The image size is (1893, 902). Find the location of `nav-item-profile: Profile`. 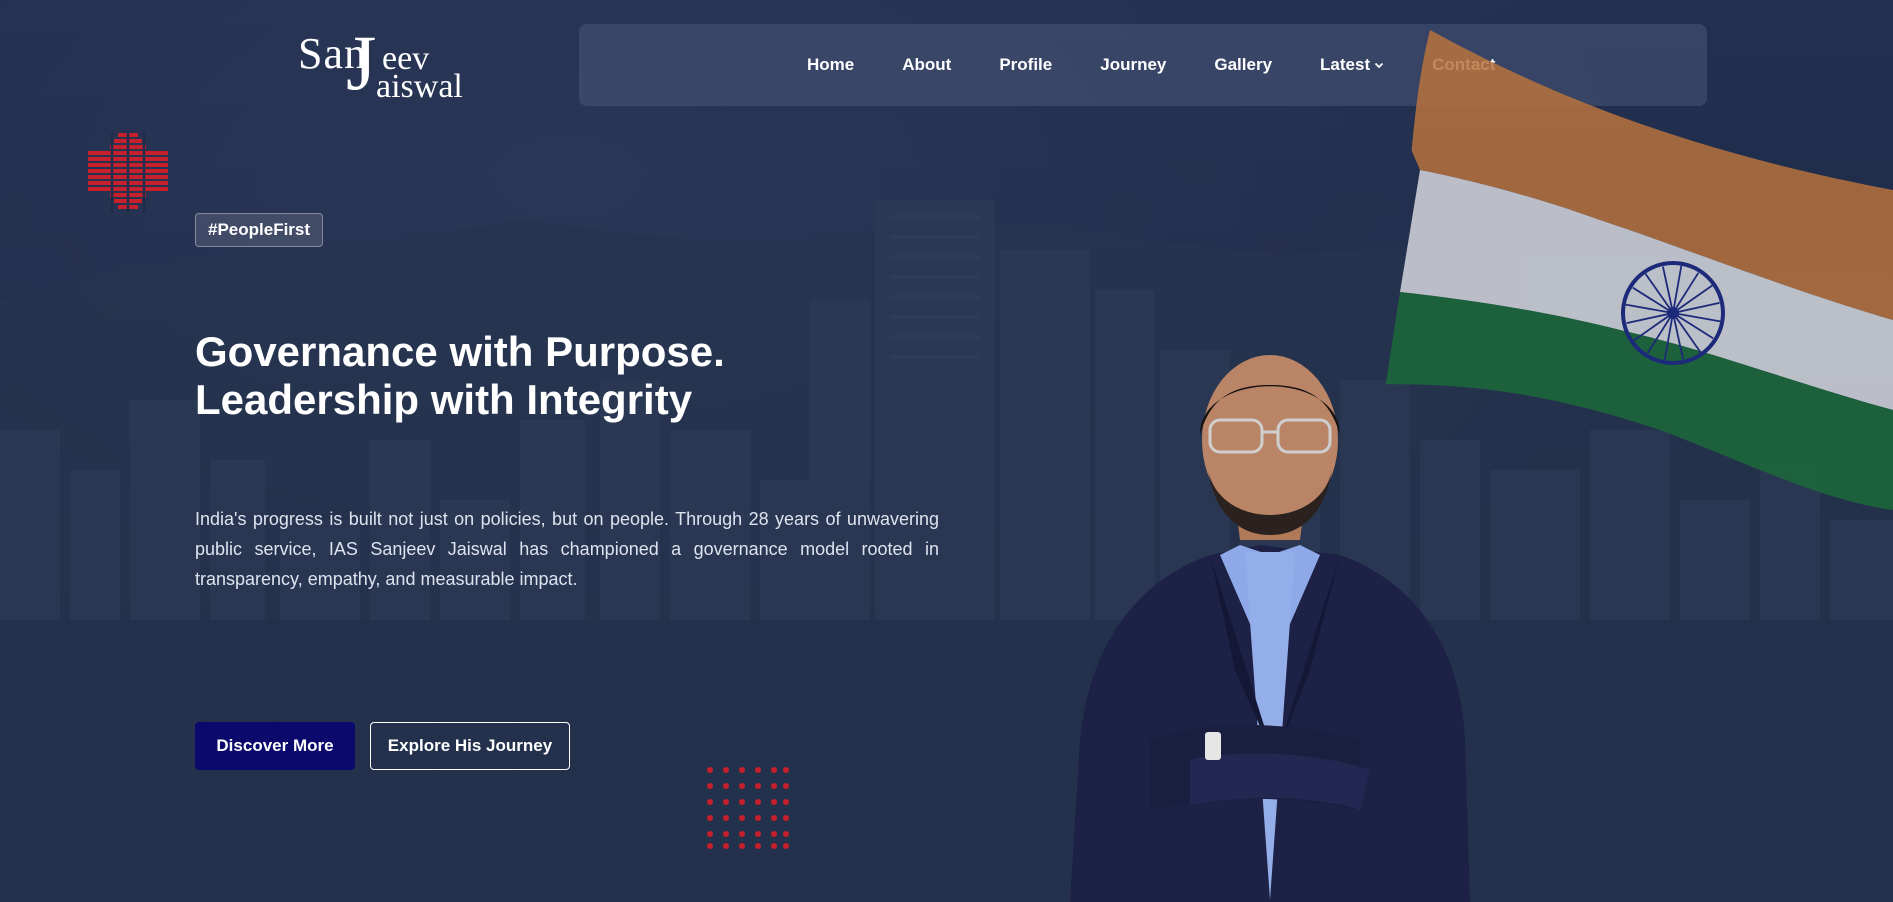

nav-item-profile: Profile is located at coordinates (1025, 65).